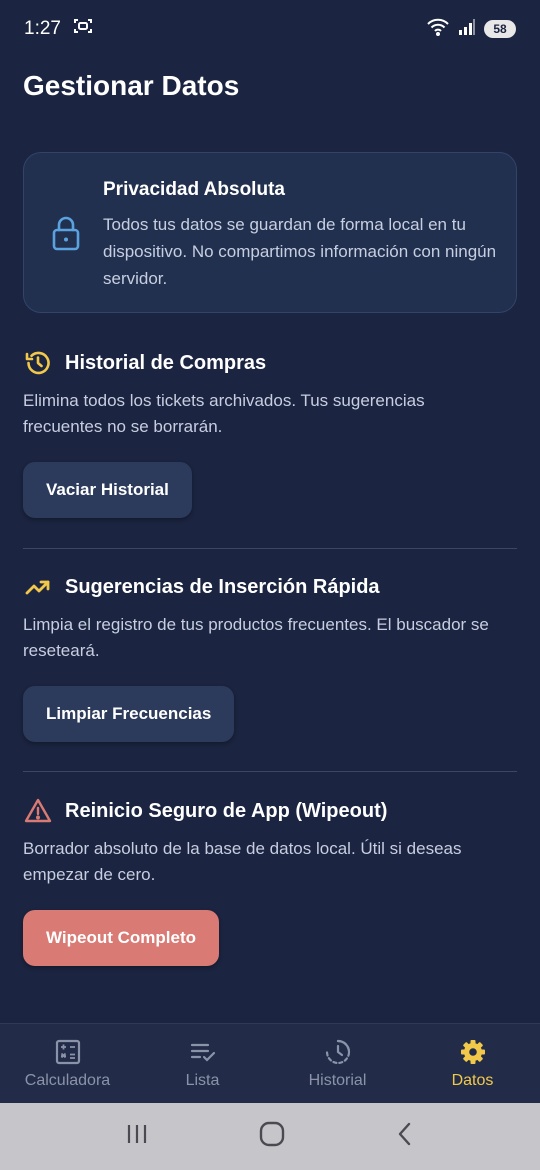 The image size is (540, 1170). Describe the element at coordinates (67, 1080) in the screenshot. I see `nav-label: Calculadora` at that location.